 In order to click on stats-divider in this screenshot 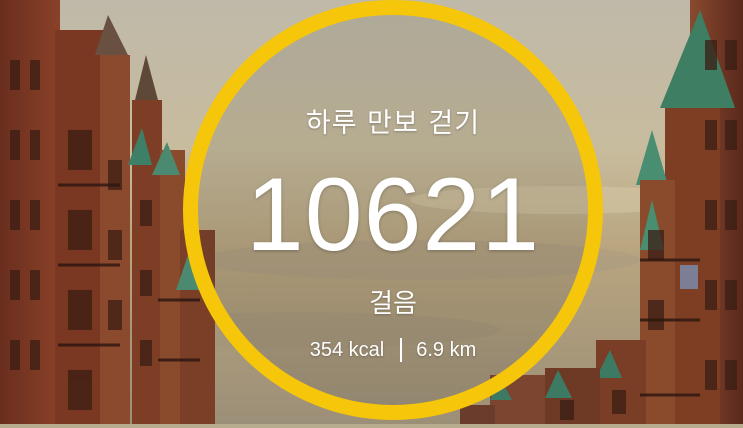, I will do `click(401, 350)`.